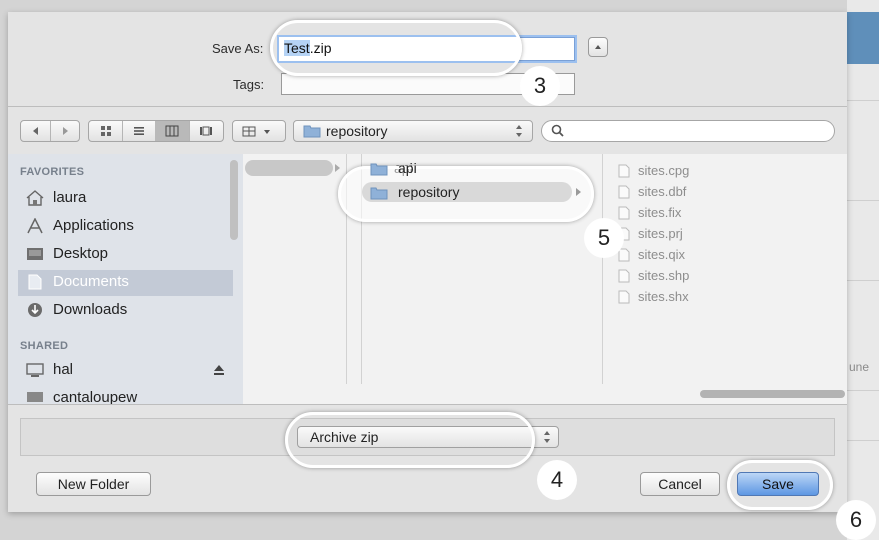 This screenshot has height=540, width=879. What do you see at coordinates (661, 254) in the screenshot?
I see `file-label: sites.qix` at bounding box center [661, 254].